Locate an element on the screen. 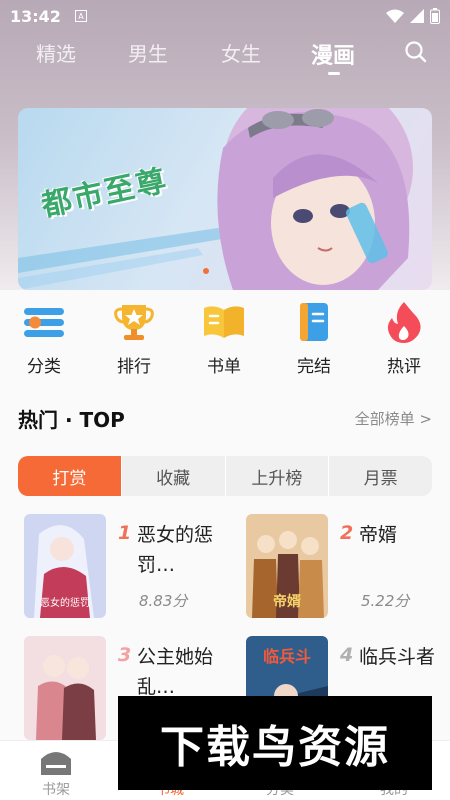  tab-comics: 漫画 is located at coordinates (333, 54).